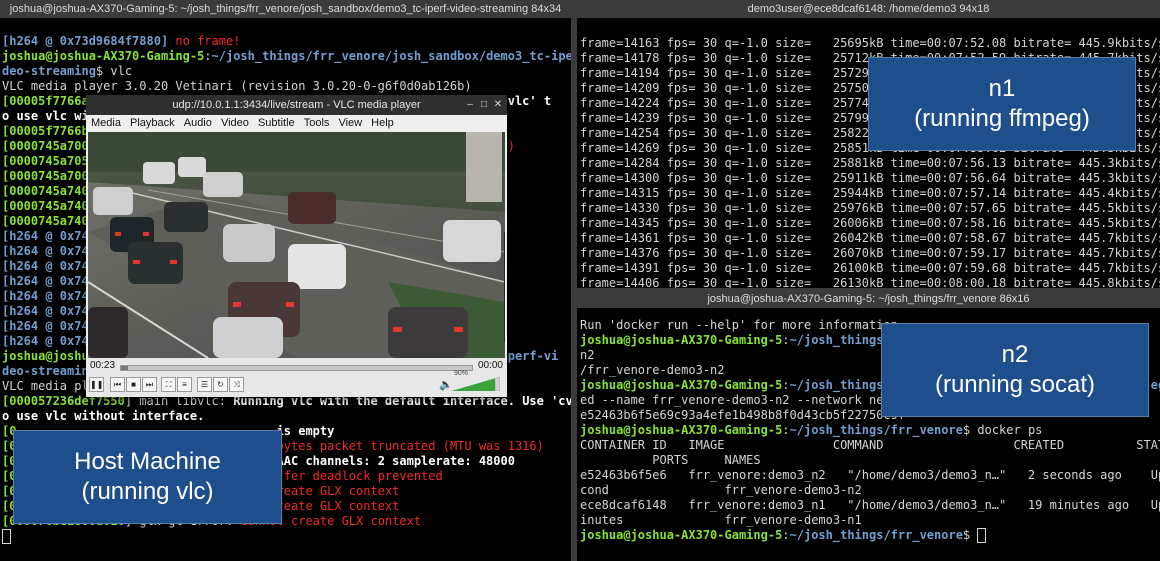 This screenshot has width=1160, height=561. What do you see at coordinates (484, 105) in the screenshot?
I see `maximize-icon: □` at bounding box center [484, 105].